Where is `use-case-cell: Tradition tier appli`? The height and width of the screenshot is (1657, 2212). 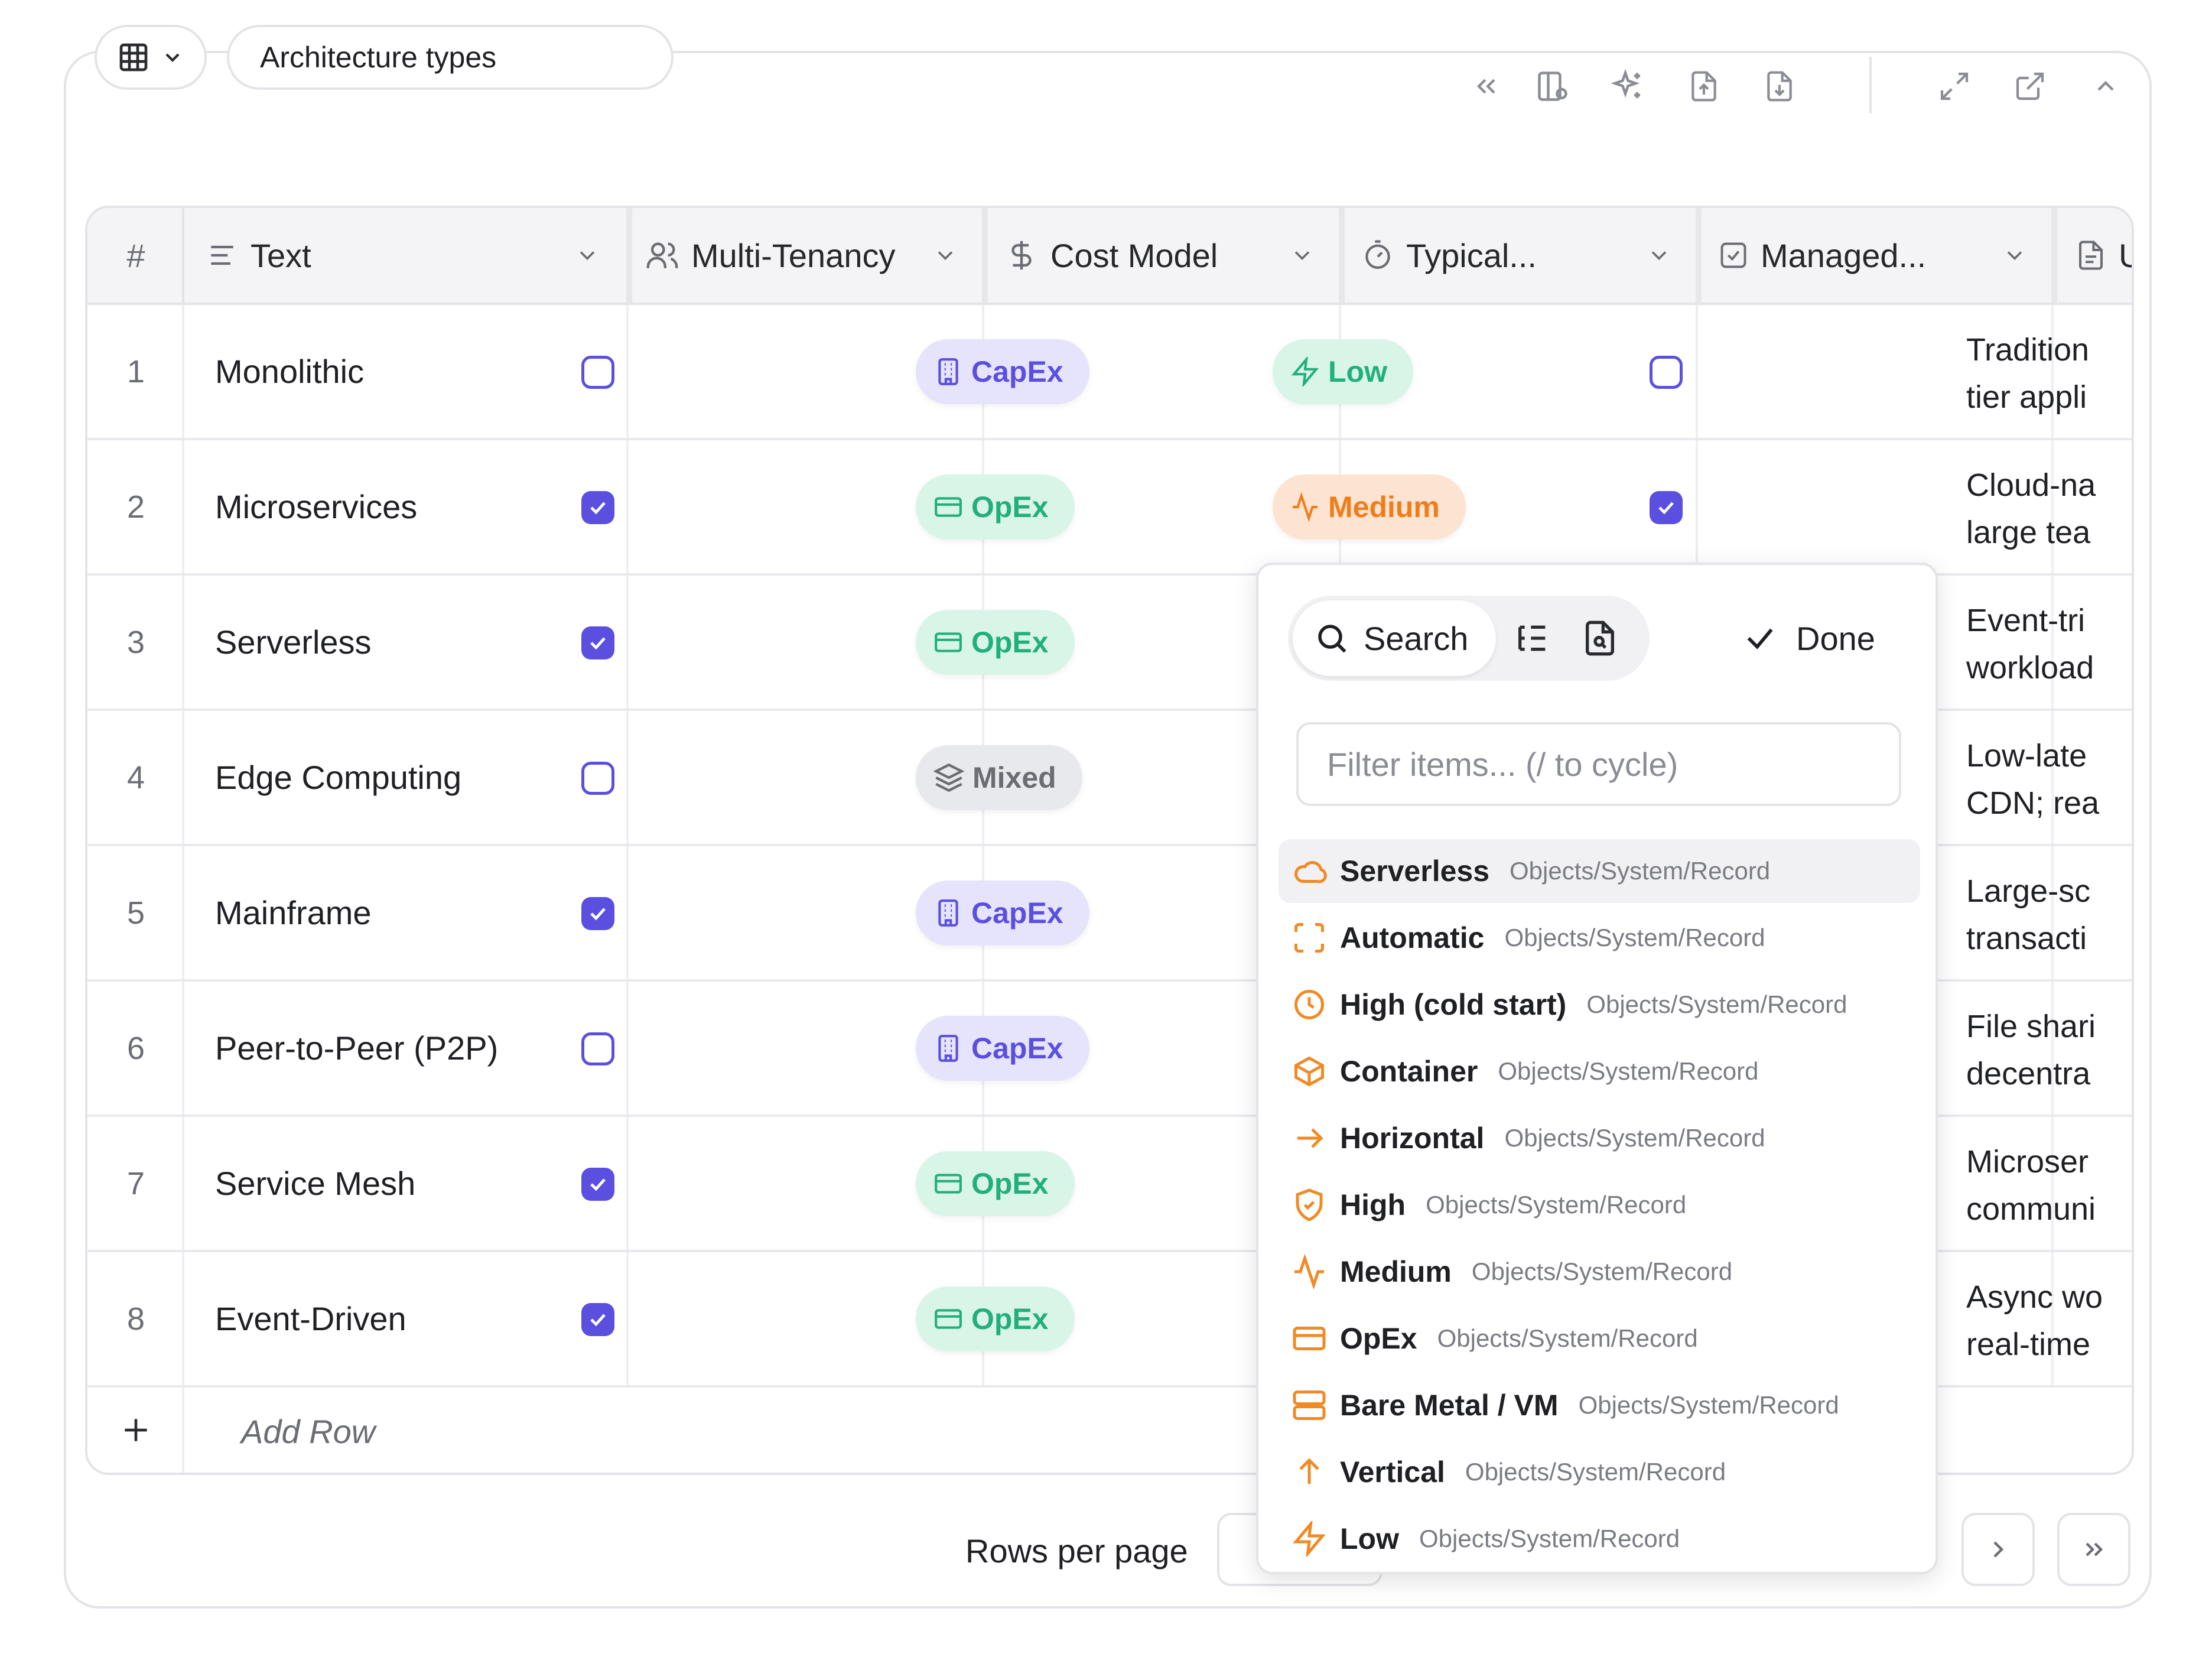
use-case-cell: Tradition tier appli is located at coordinates (2043, 373).